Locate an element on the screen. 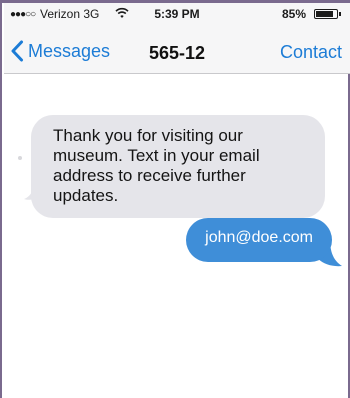 The height and width of the screenshot is (398, 350). battery-percentage: 85% is located at coordinates (293, 14).